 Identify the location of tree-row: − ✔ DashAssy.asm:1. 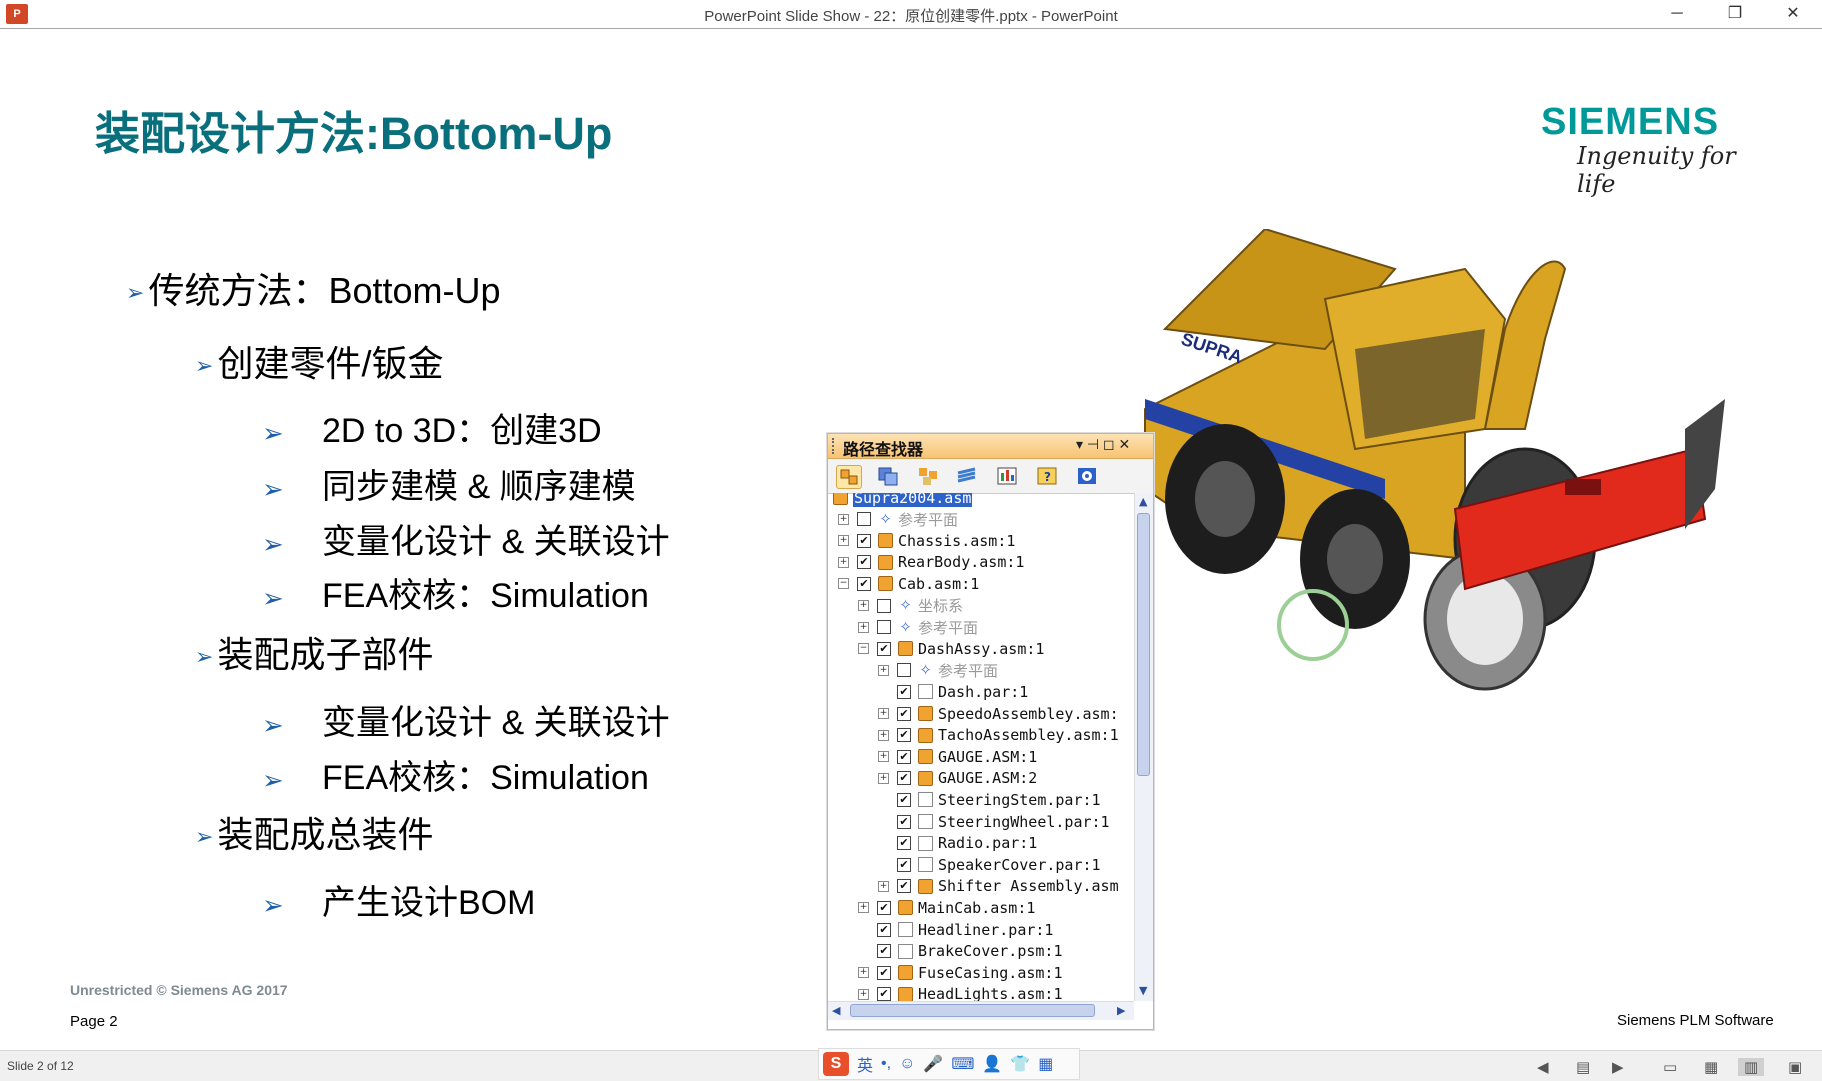
(951, 648).